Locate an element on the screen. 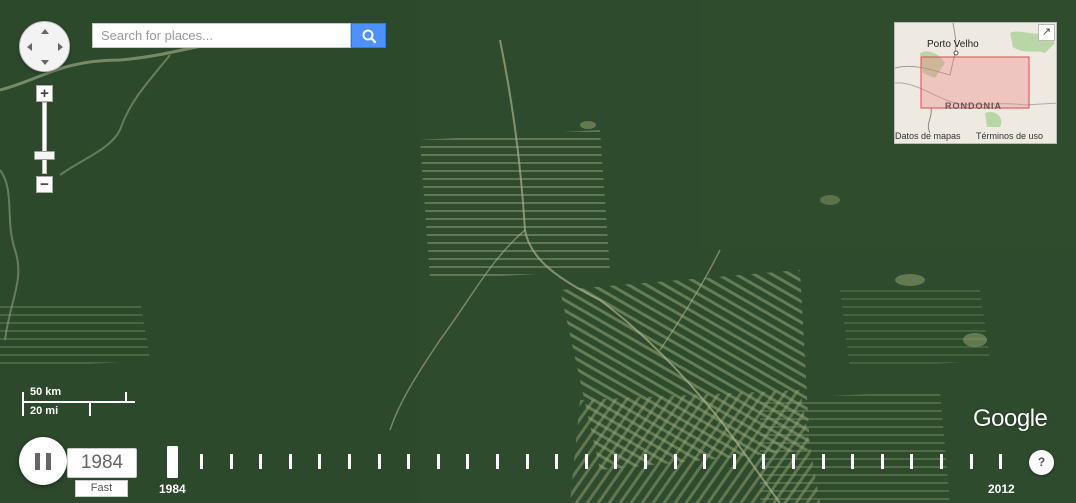  zoom-slider-track is located at coordinates (44, 138).